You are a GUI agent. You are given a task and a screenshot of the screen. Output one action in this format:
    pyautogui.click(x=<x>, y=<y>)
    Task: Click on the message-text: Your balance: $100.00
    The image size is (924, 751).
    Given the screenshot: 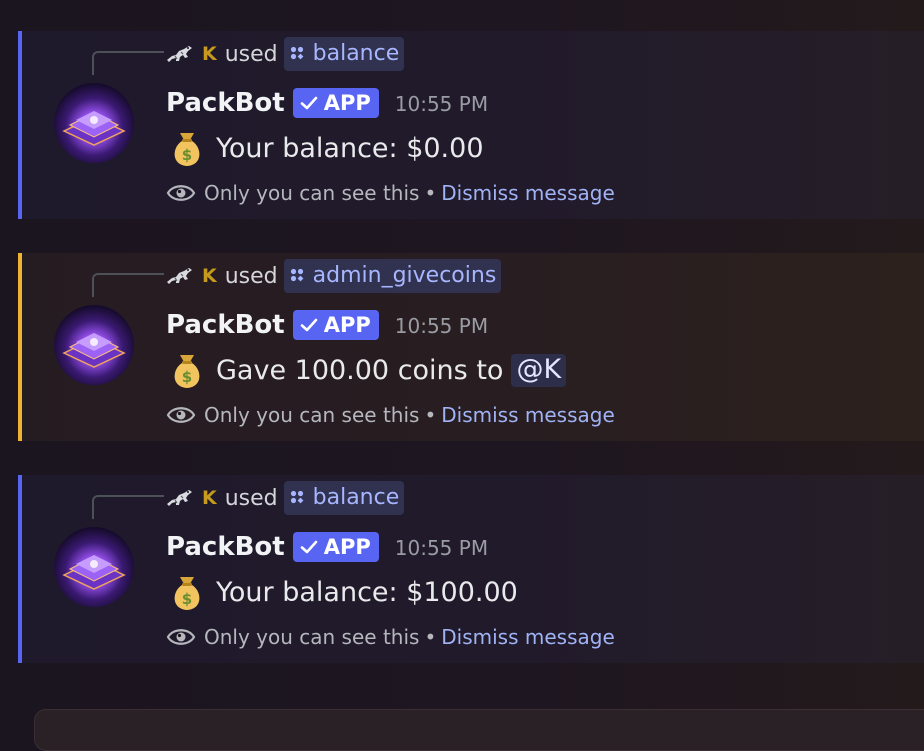 What is the action you would take?
    pyautogui.click(x=367, y=592)
    